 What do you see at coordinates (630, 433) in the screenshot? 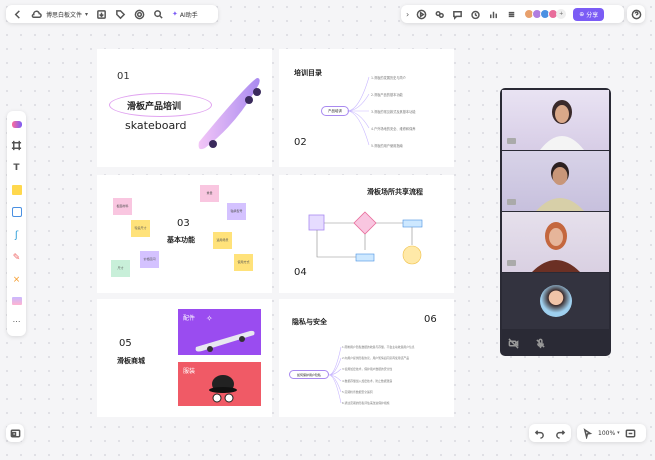
I see `fit-screen-icon` at bounding box center [630, 433].